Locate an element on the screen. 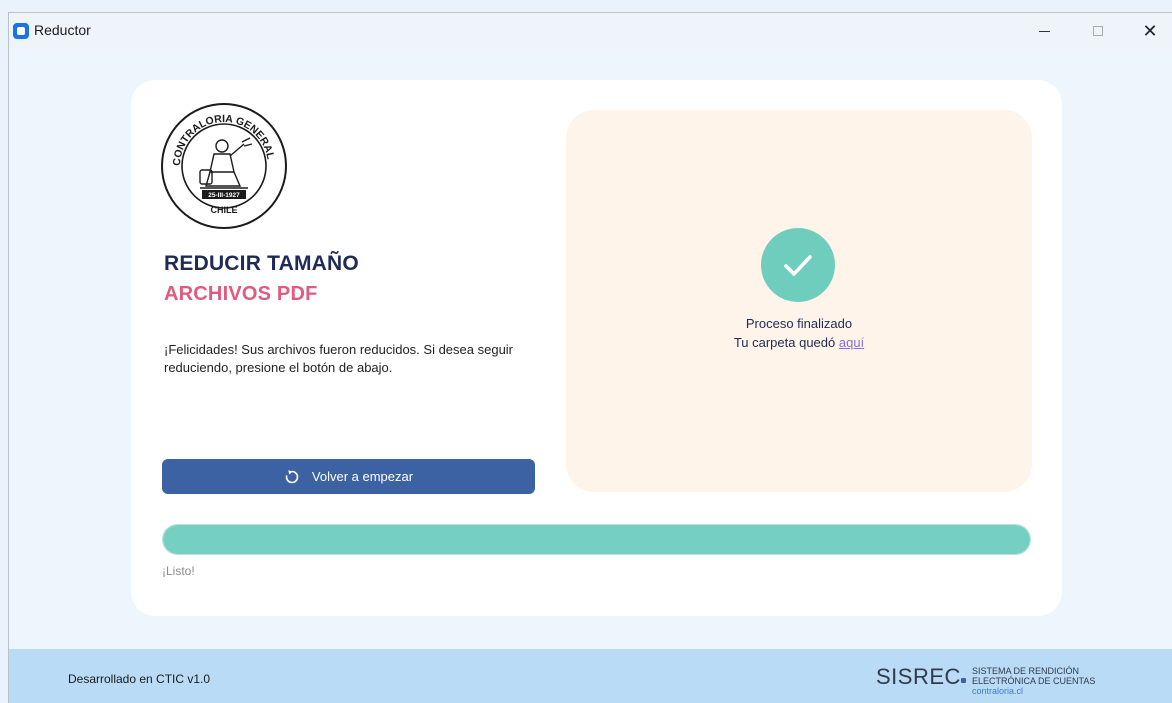 This screenshot has width=1172, height=703. open-folder-link: aquí is located at coordinates (851, 342).